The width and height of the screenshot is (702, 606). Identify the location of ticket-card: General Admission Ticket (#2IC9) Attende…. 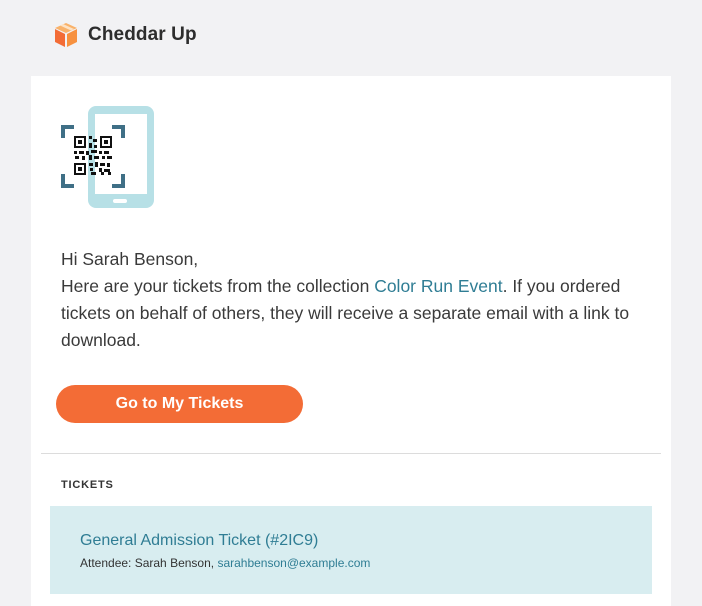
(351, 550).